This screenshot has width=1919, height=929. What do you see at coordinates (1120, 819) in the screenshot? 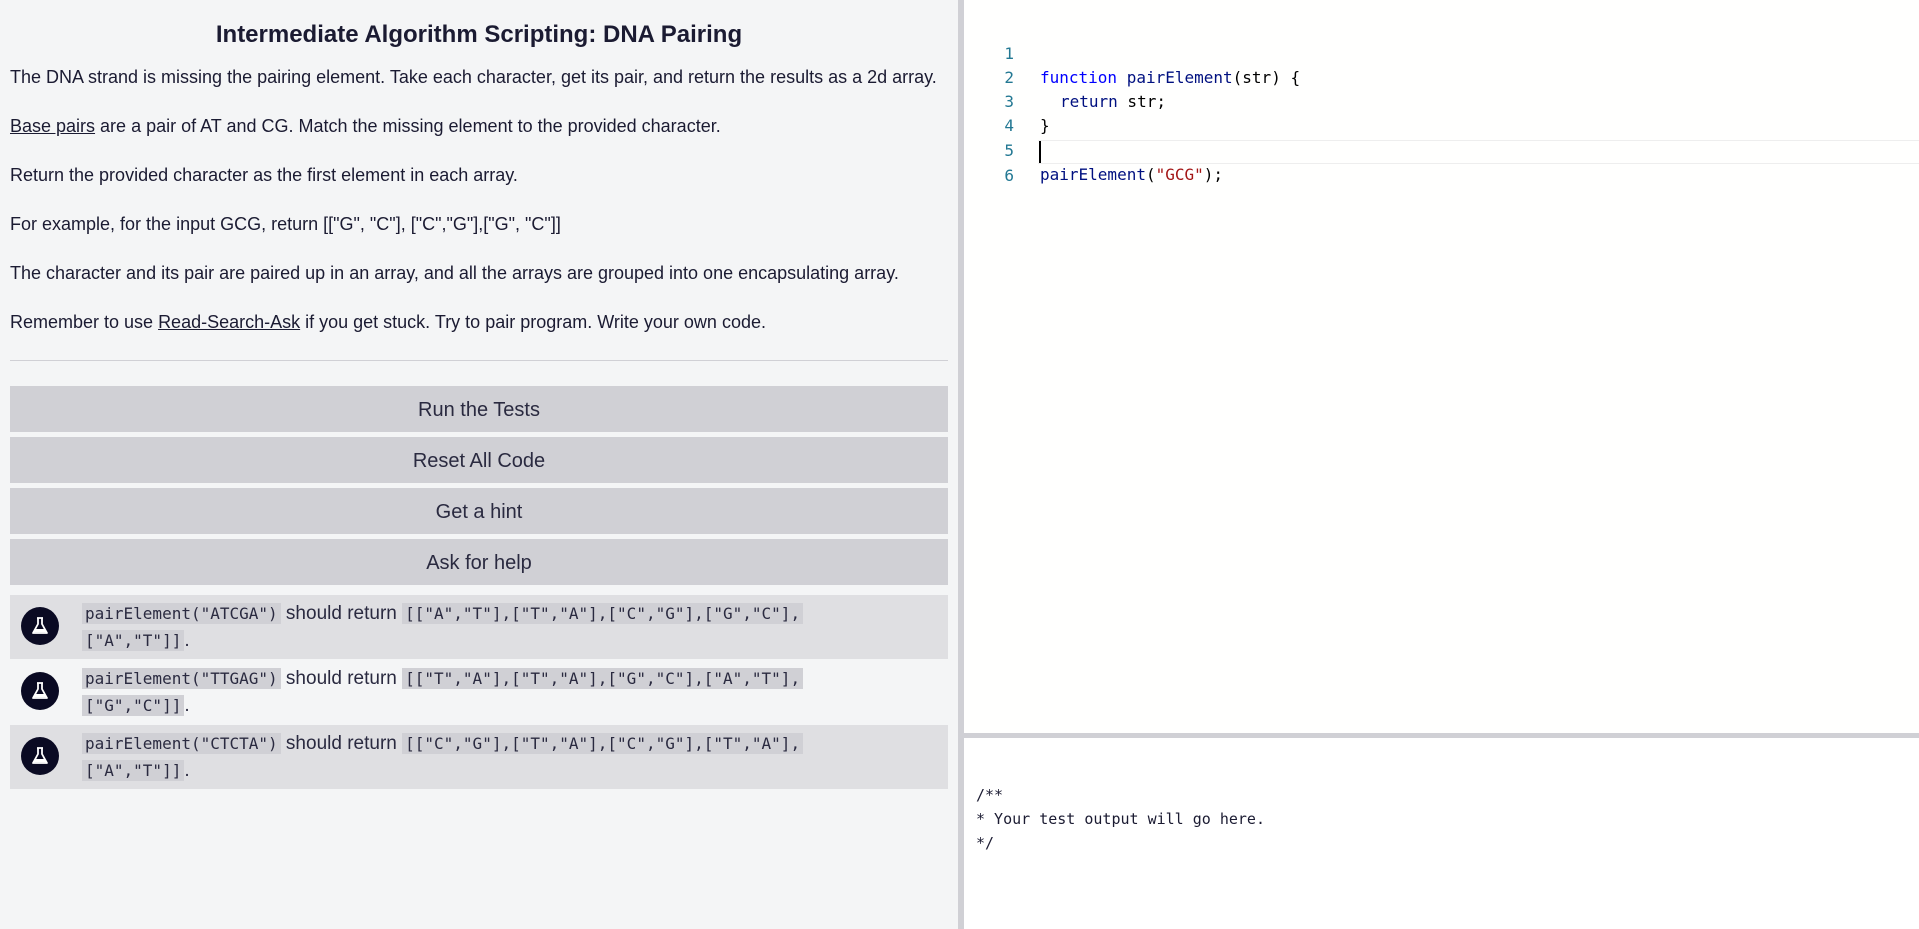
I see `output-text: /** * Your test output will go here. */` at bounding box center [1120, 819].